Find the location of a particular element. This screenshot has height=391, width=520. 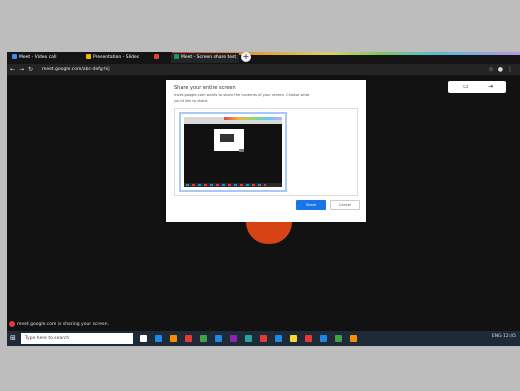

dialog-title: Share your entire screen is located at coordinates (205, 88).